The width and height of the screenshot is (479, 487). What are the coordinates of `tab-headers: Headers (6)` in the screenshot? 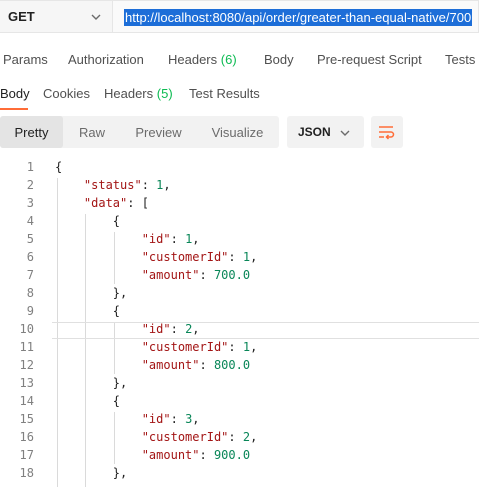 It's located at (202, 59).